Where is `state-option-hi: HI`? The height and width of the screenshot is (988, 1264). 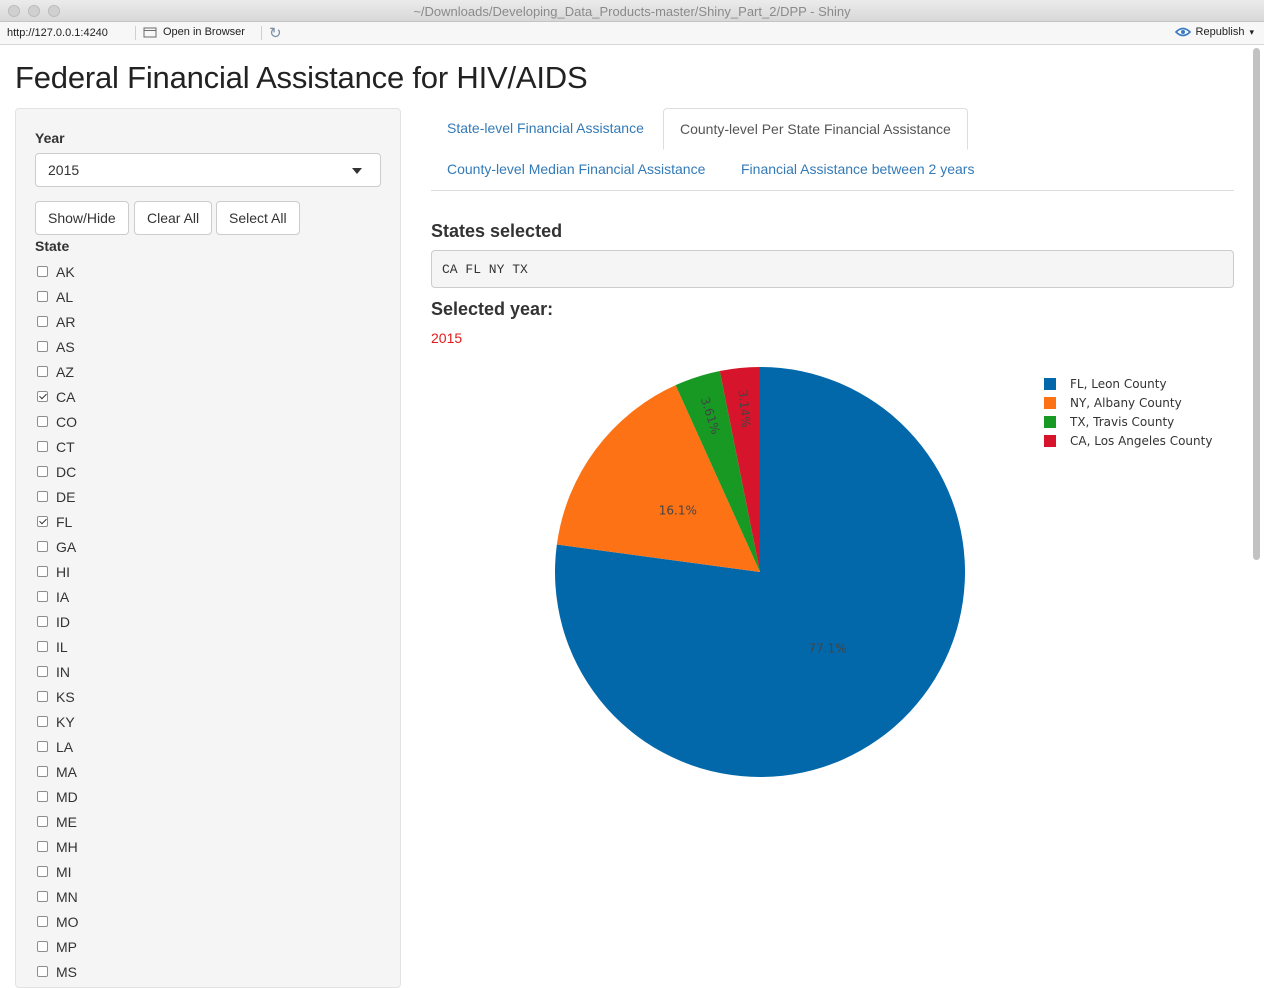
state-option-hi: HI is located at coordinates (57, 571).